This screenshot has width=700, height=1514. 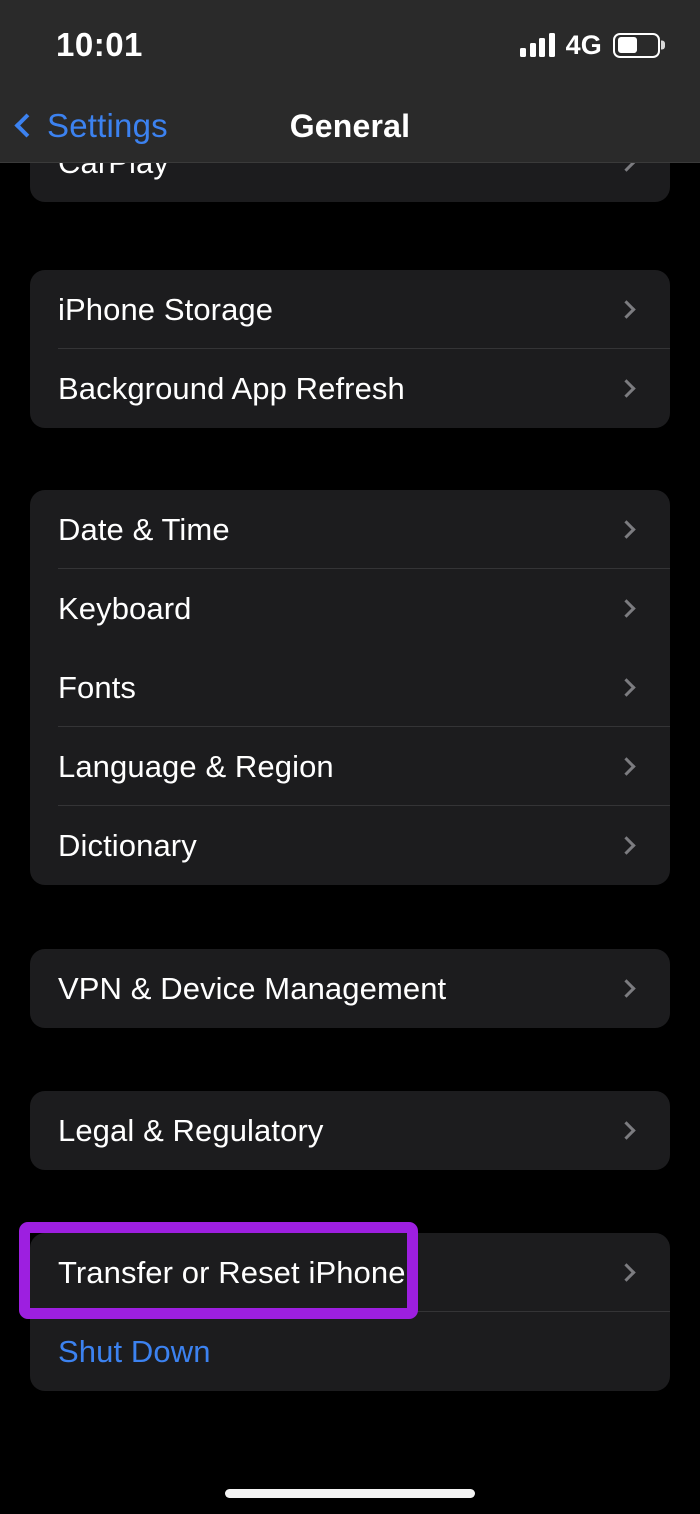 I want to click on settings-row-label: Background App Refresh, so click(x=231, y=388).